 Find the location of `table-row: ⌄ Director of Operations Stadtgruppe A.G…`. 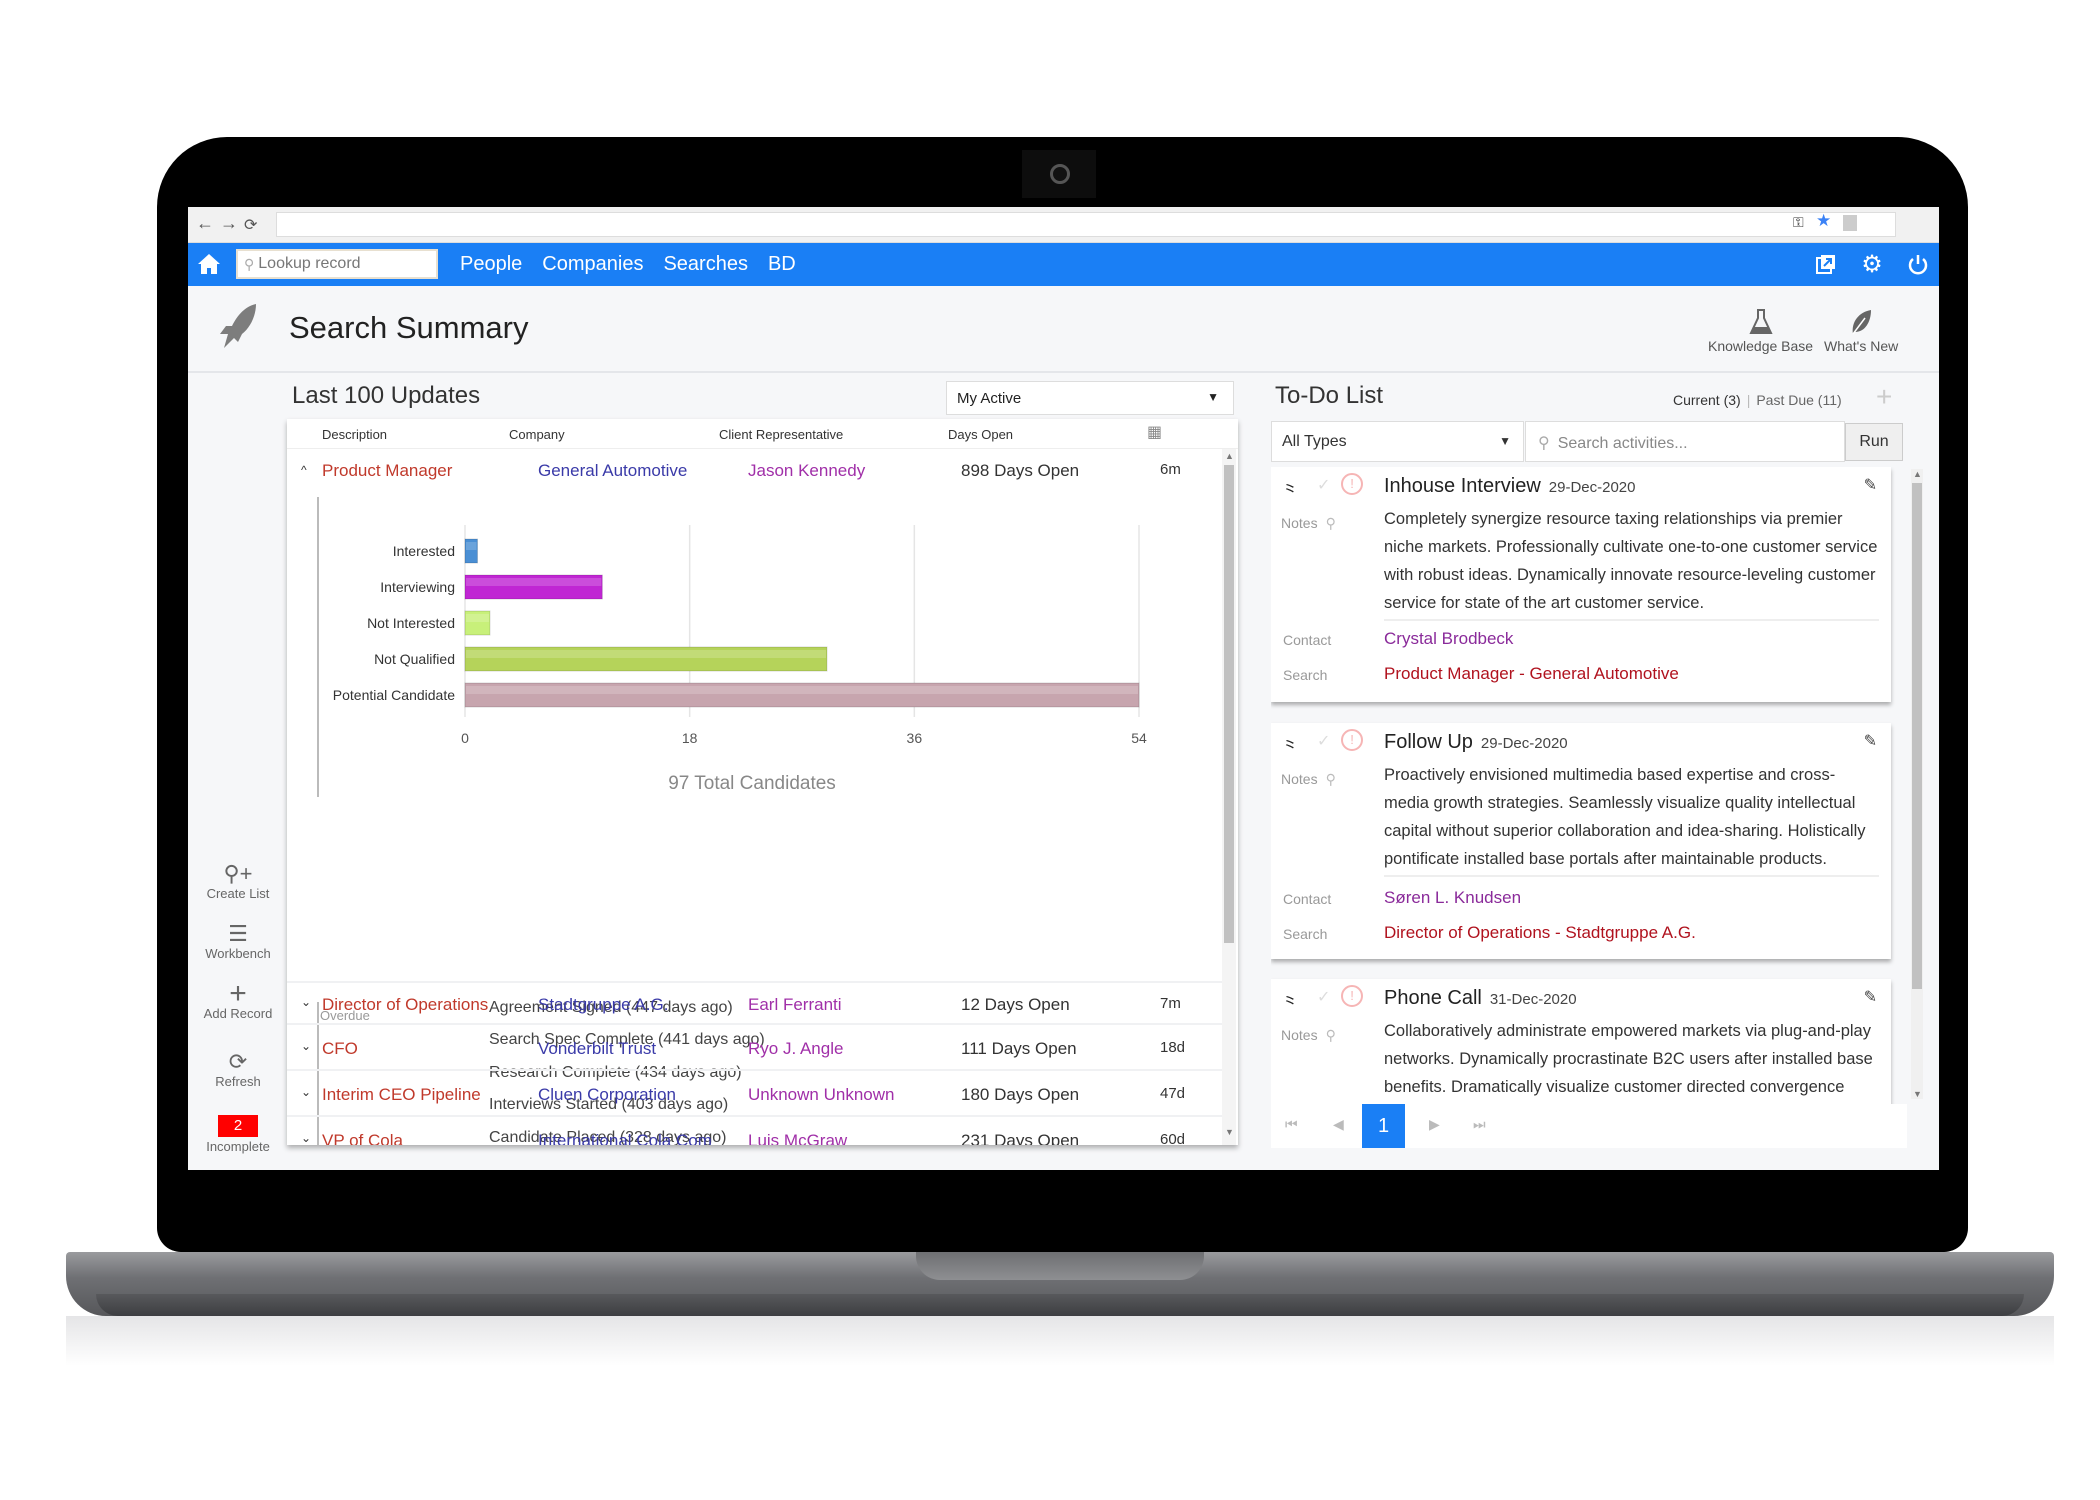

table-row: ⌄ Director of Operations Stadtgruppe A.G… is located at coordinates (754, 1003).